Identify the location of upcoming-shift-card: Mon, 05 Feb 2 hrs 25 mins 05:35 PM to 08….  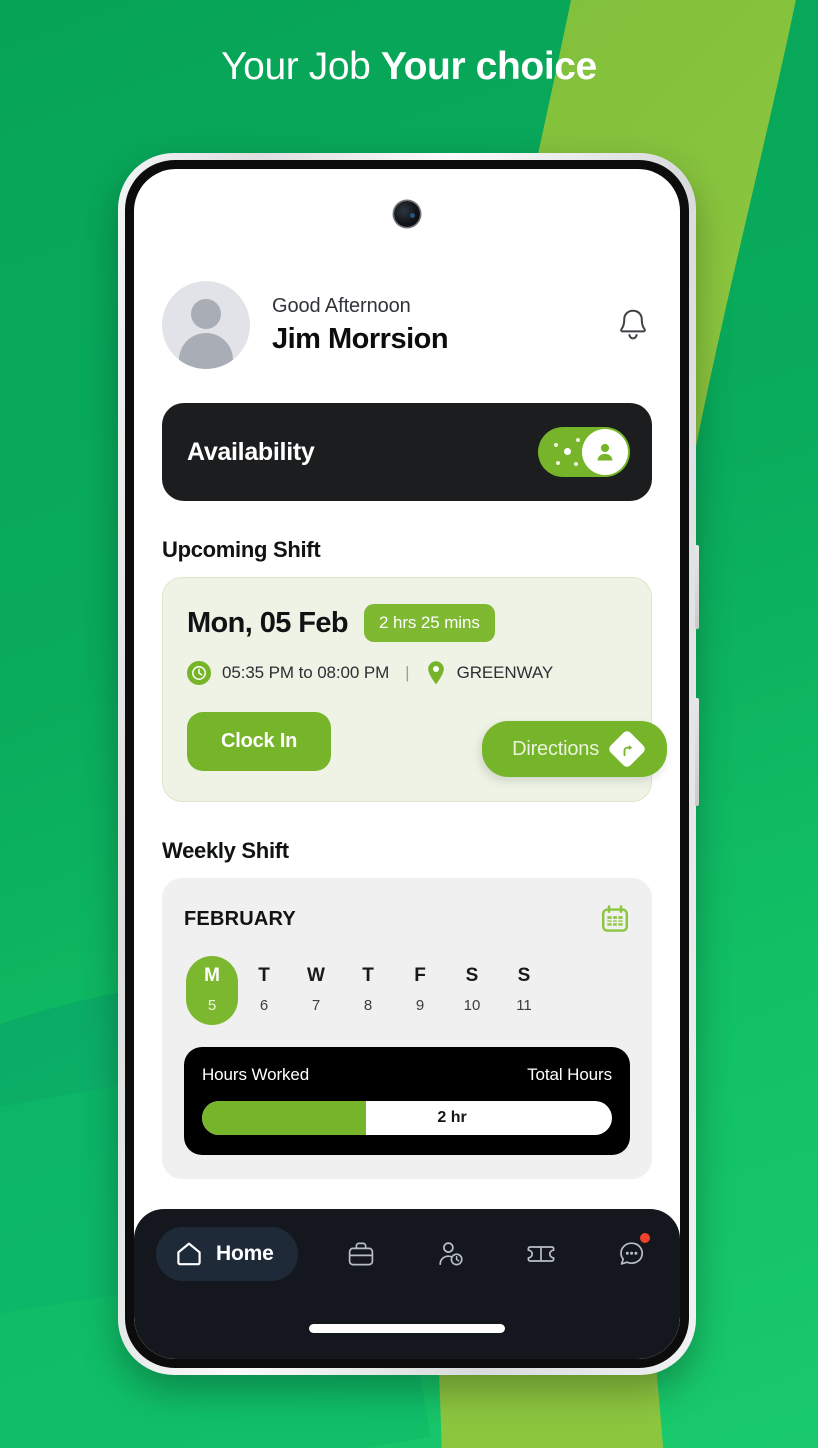
(414, 689).